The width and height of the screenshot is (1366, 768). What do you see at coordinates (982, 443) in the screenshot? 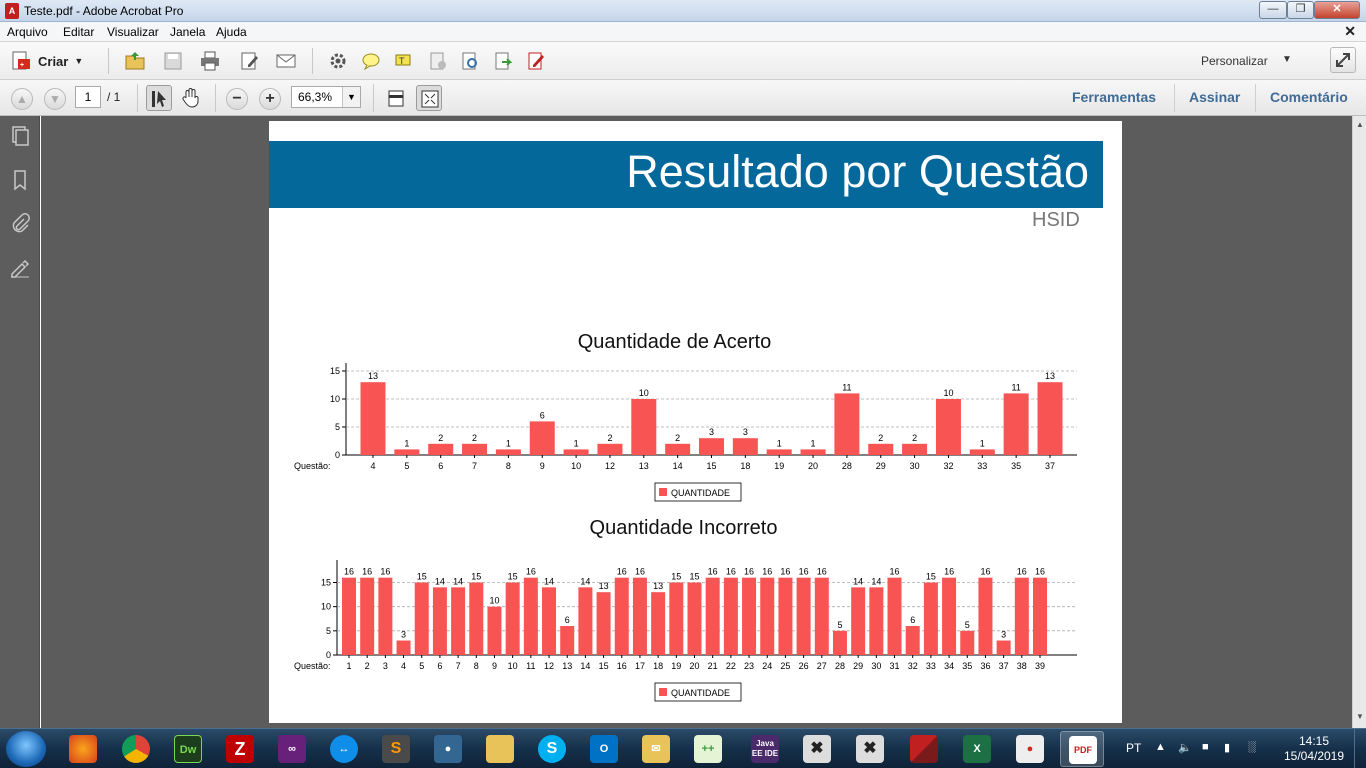
I see `data-label: 1` at bounding box center [982, 443].